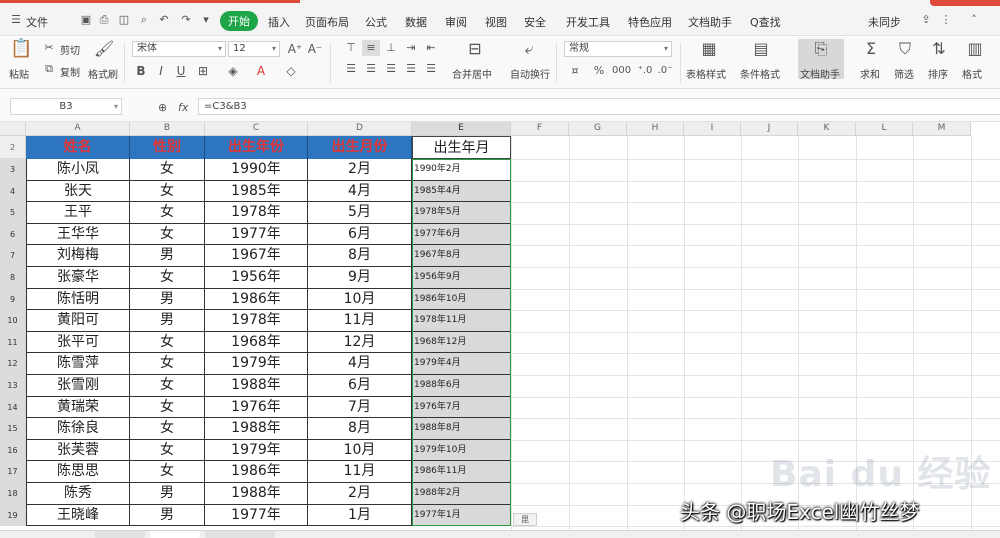  What do you see at coordinates (13, 299) in the screenshot?
I see `row-header: 9` at bounding box center [13, 299].